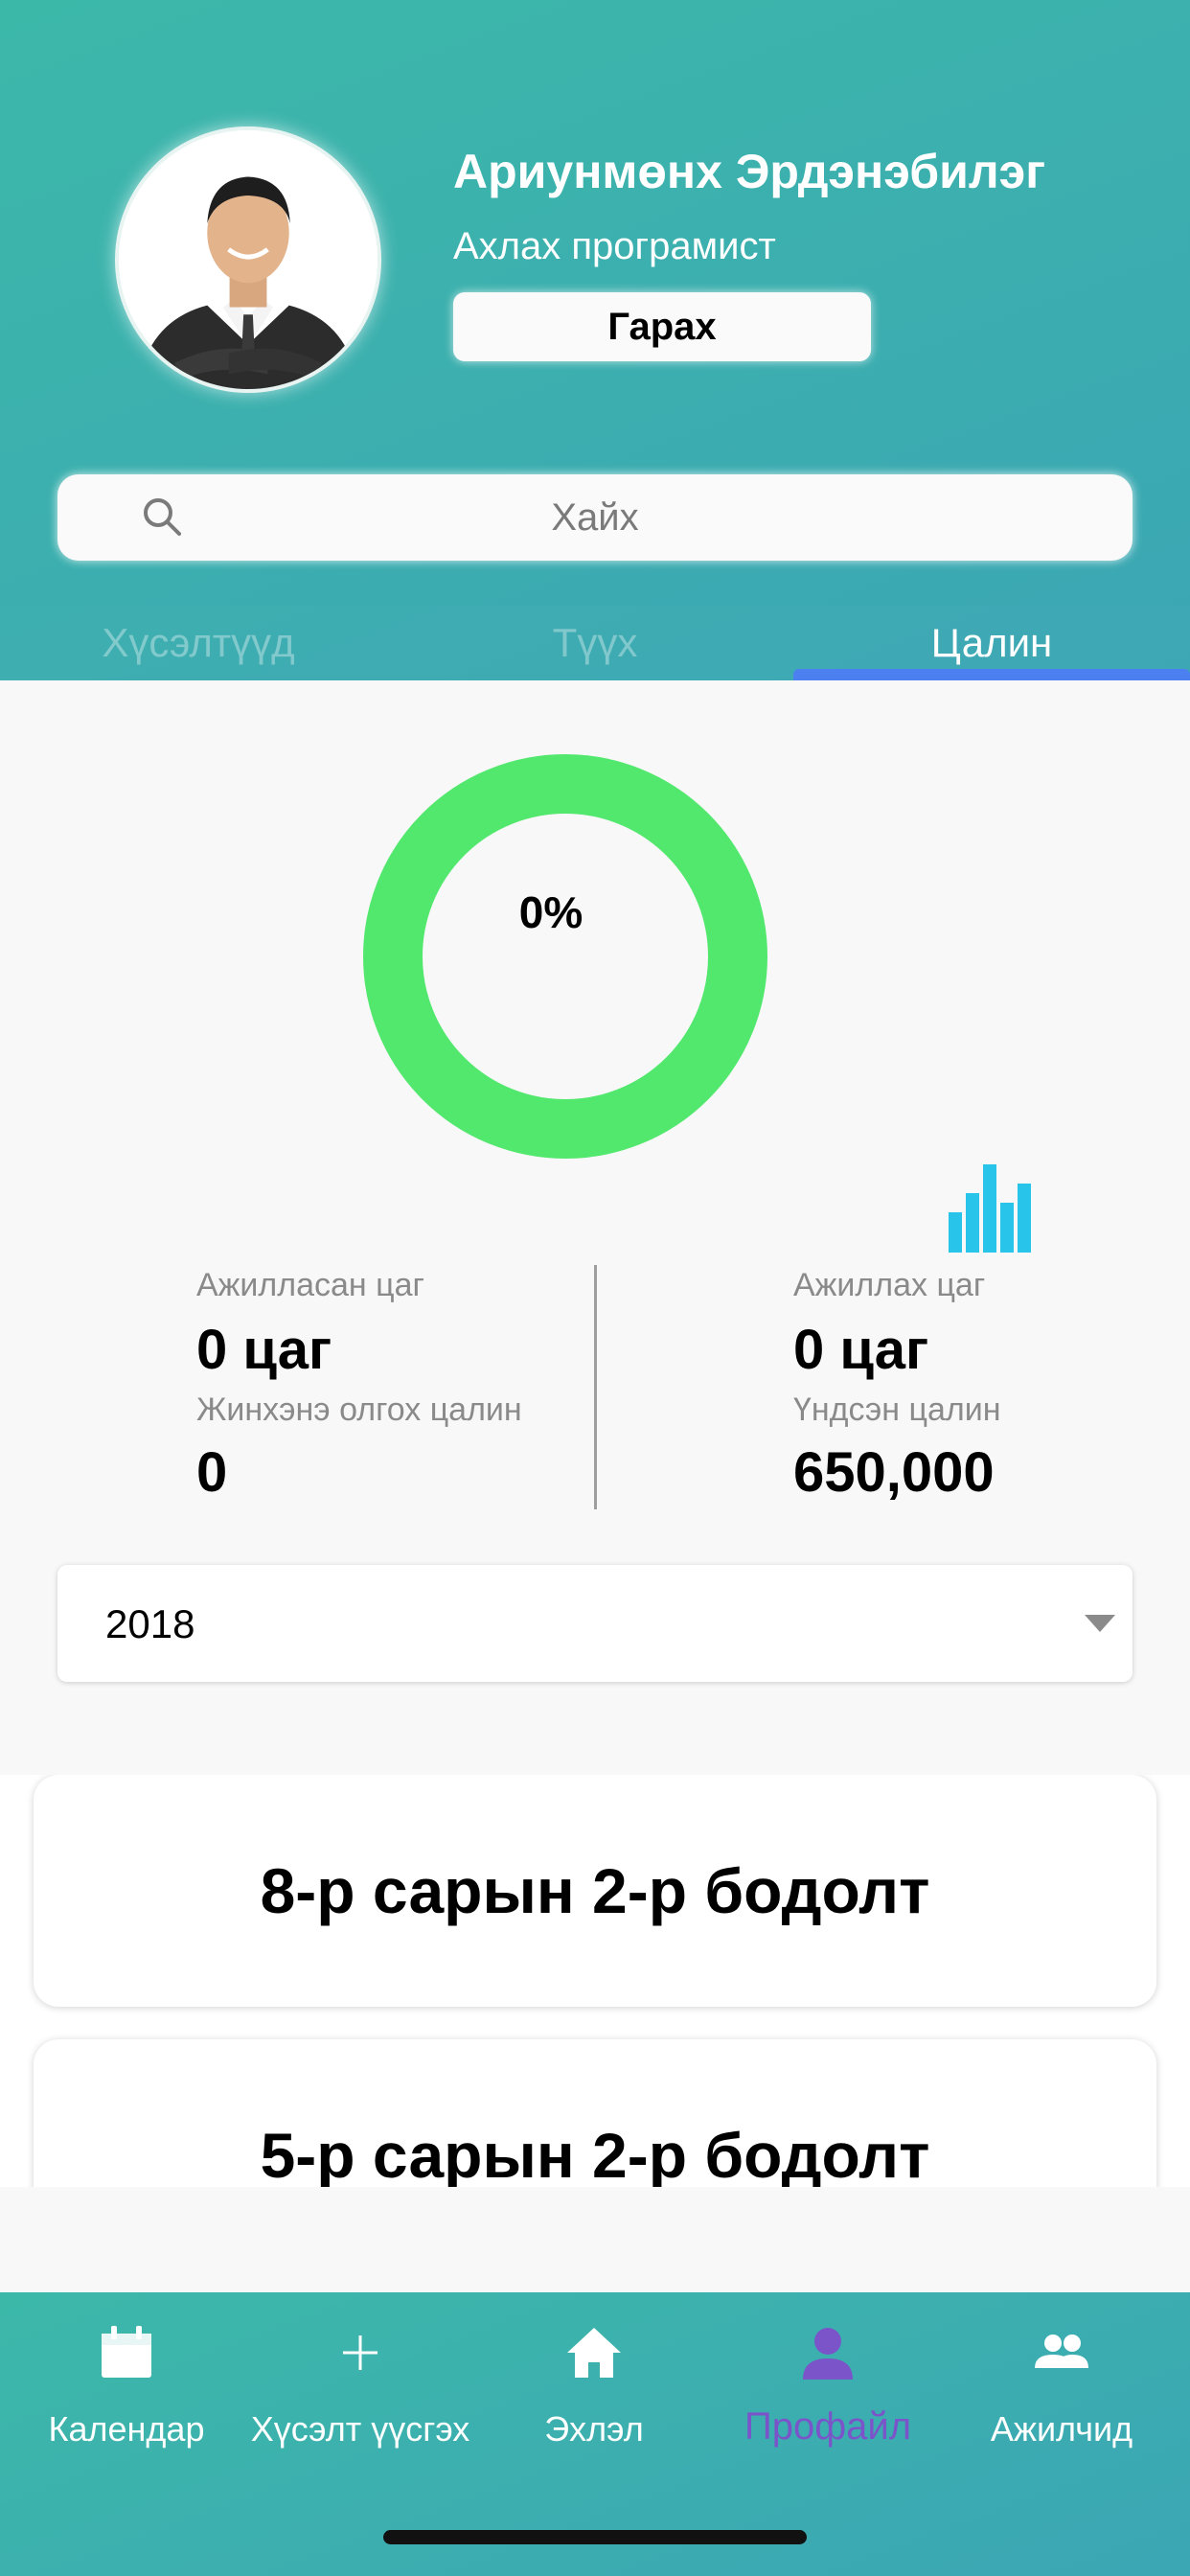  What do you see at coordinates (551, 912) in the screenshot?
I see `progress-percent: 0%` at bounding box center [551, 912].